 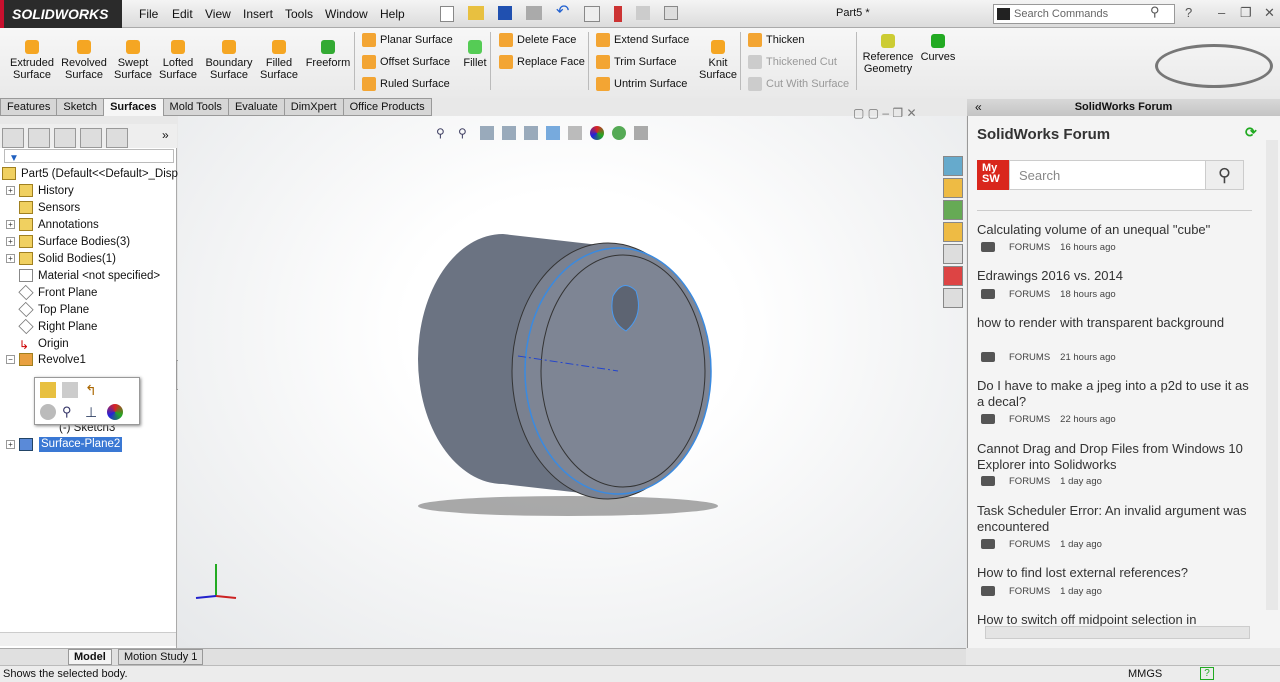 I want to click on minimize-icon: –, so click(x=1221, y=12).